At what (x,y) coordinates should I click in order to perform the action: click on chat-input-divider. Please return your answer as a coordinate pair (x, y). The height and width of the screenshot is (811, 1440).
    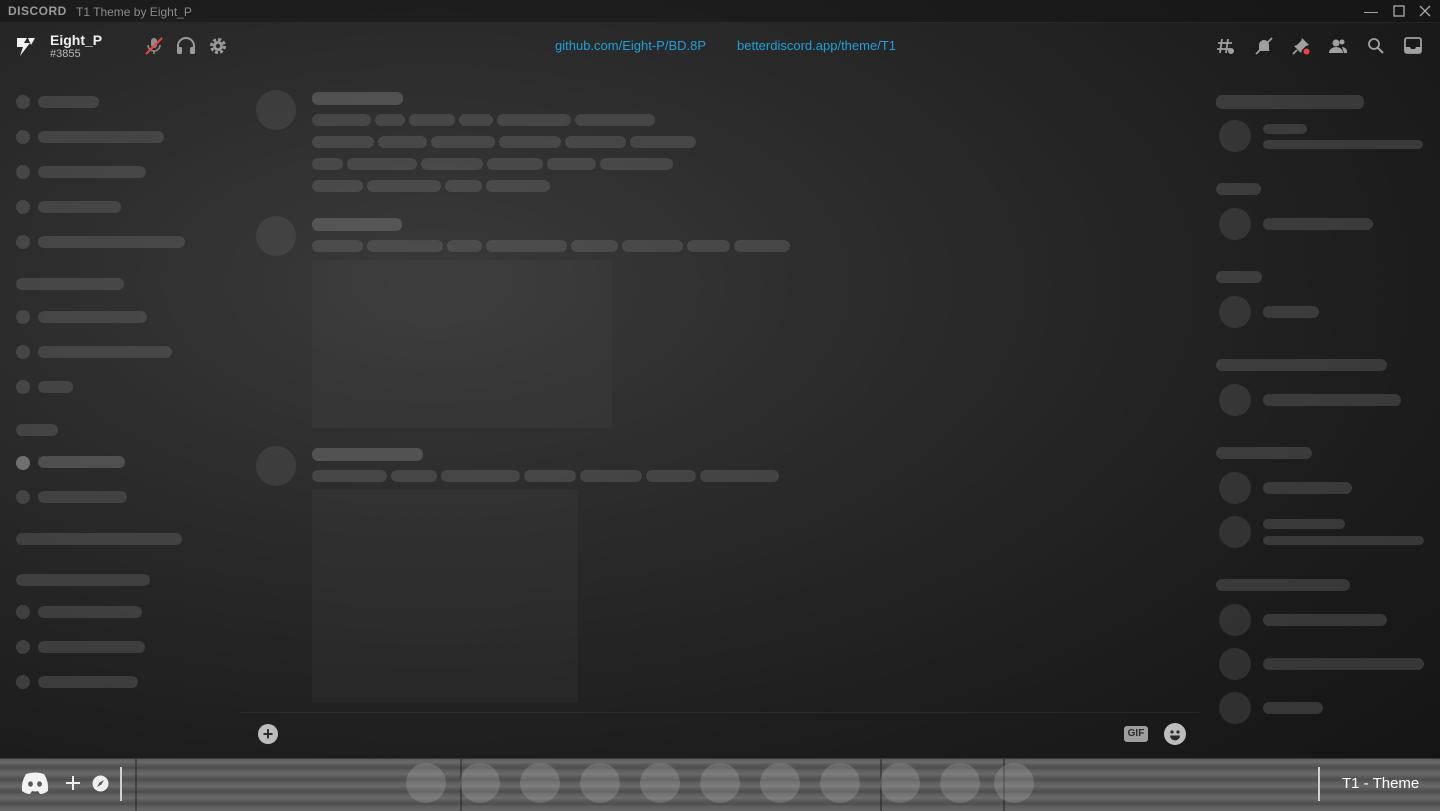
    Looking at the image, I should click on (720, 712).